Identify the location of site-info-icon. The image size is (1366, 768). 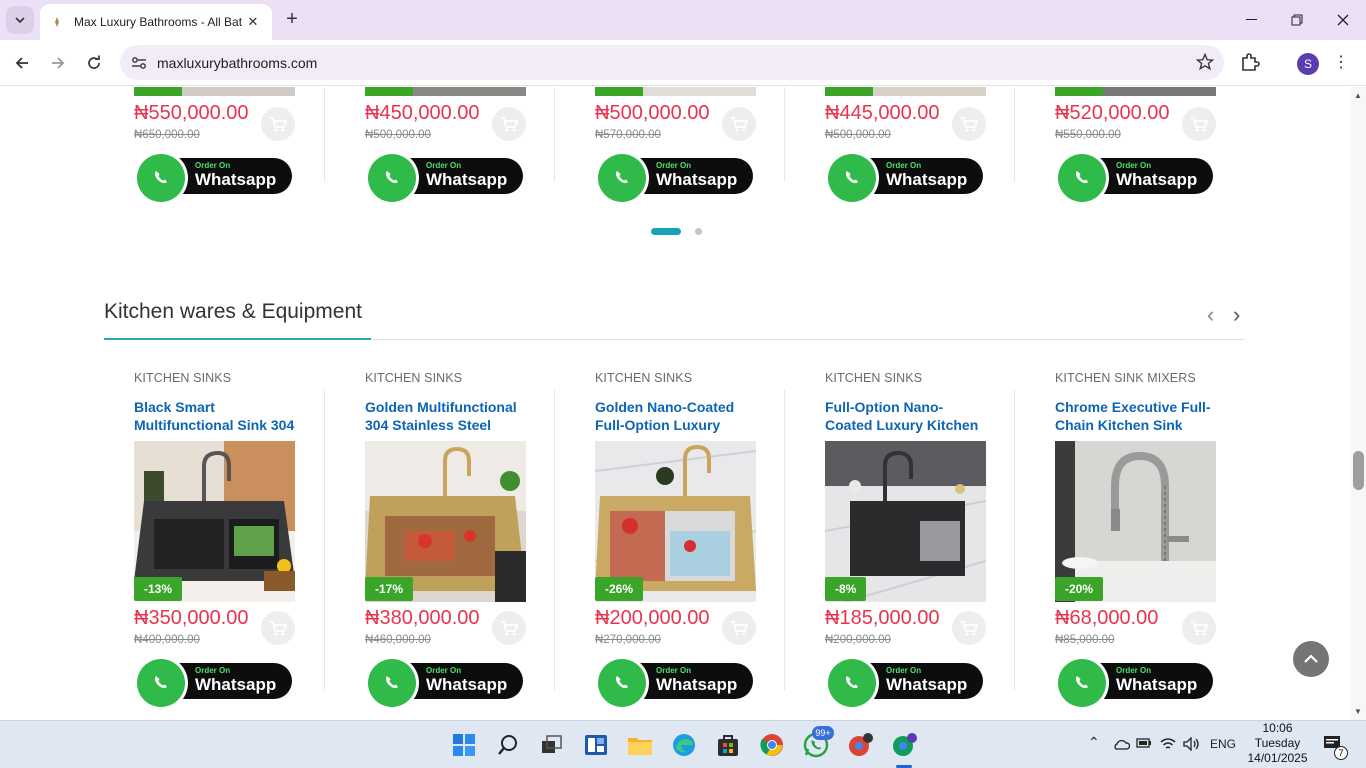
(139, 63).